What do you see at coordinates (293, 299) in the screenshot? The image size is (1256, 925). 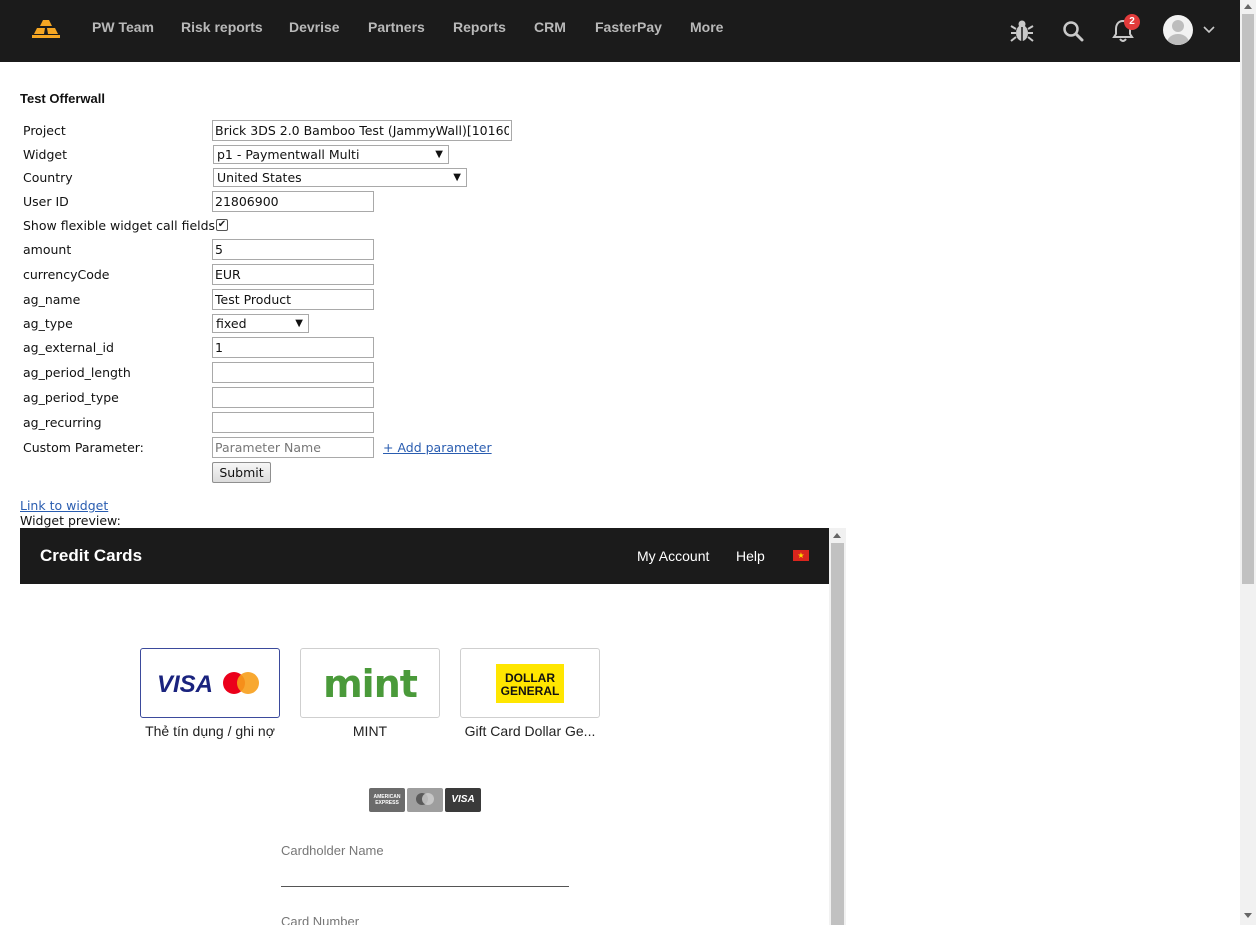 I see `ag-name-input` at bounding box center [293, 299].